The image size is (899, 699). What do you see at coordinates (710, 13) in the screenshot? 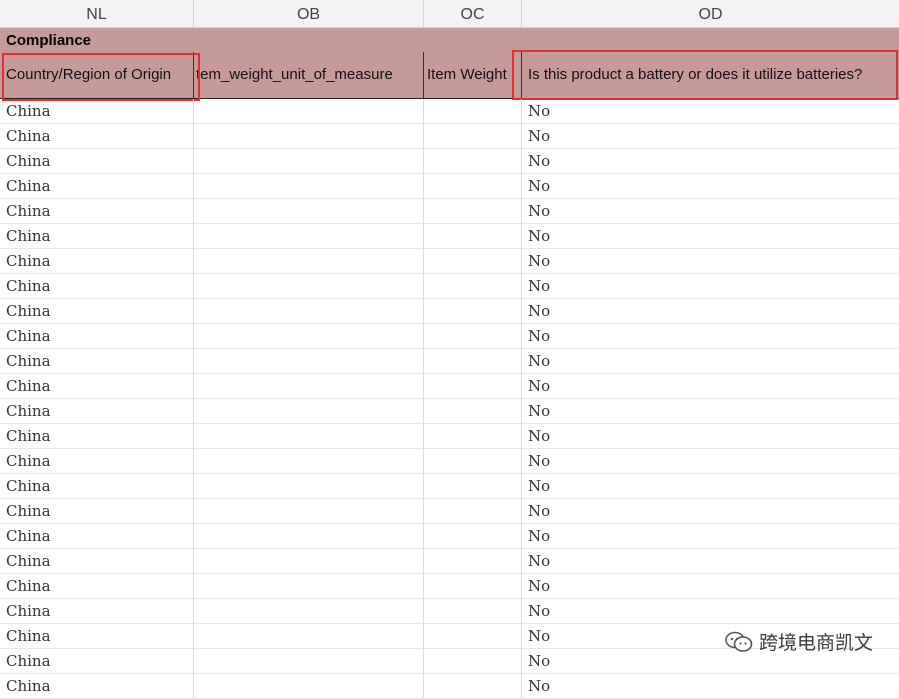
I see `column-header-od: OD` at bounding box center [710, 13].